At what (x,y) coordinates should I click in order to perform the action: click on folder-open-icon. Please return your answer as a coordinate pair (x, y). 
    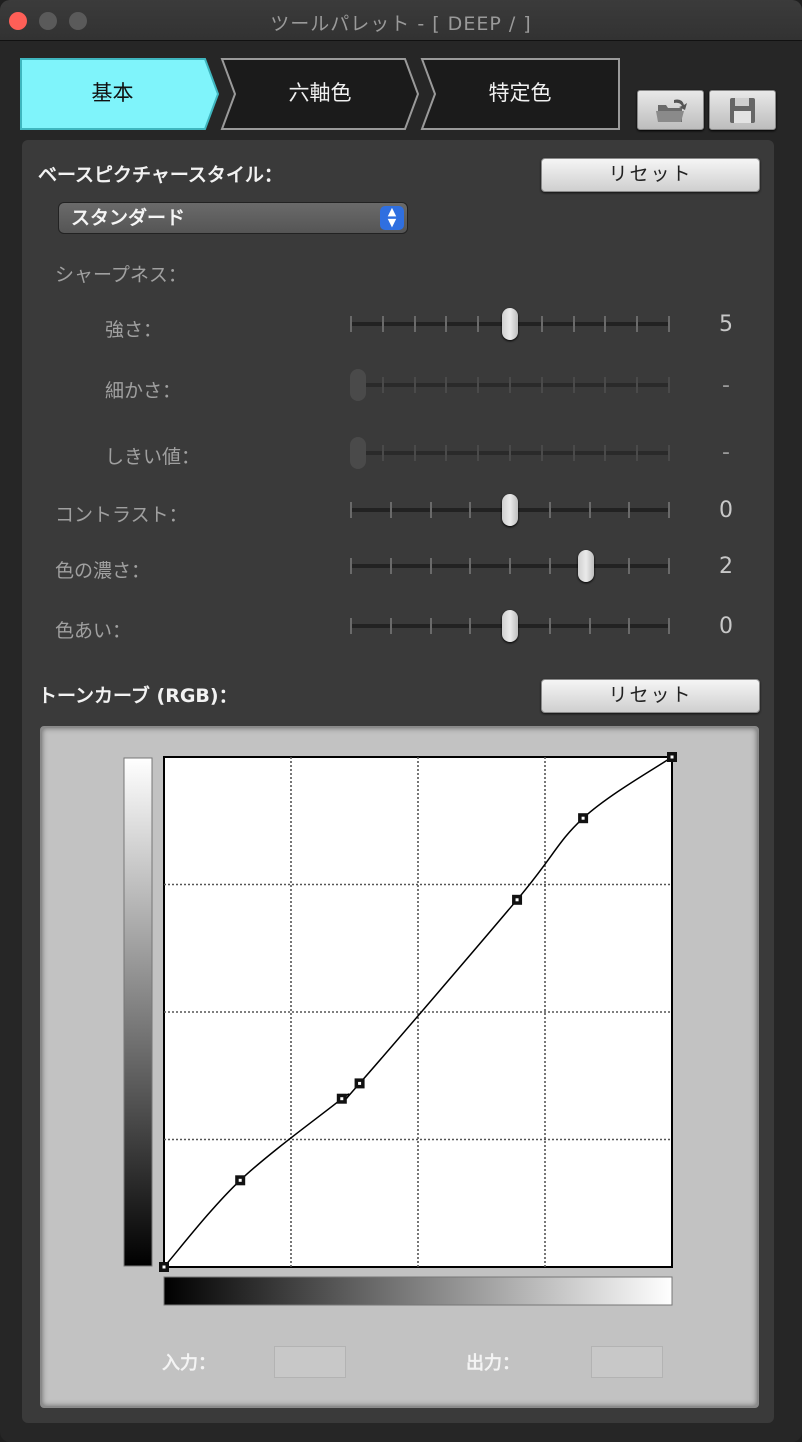
    Looking at the image, I should click on (671, 110).